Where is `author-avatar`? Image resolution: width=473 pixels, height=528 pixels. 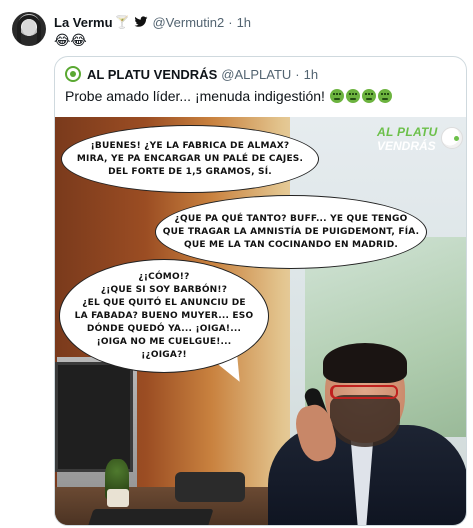
author-avatar is located at coordinates (29, 29).